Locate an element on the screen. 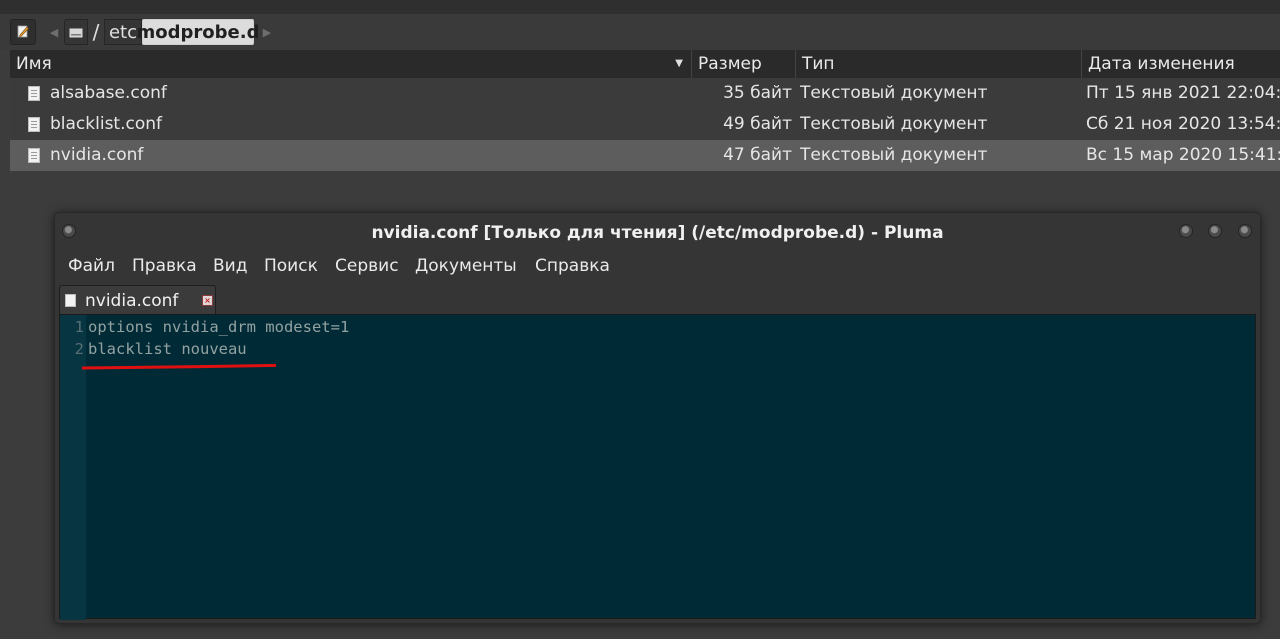 The image size is (1280, 639). menu-documents: Документы is located at coordinates (466, 266).